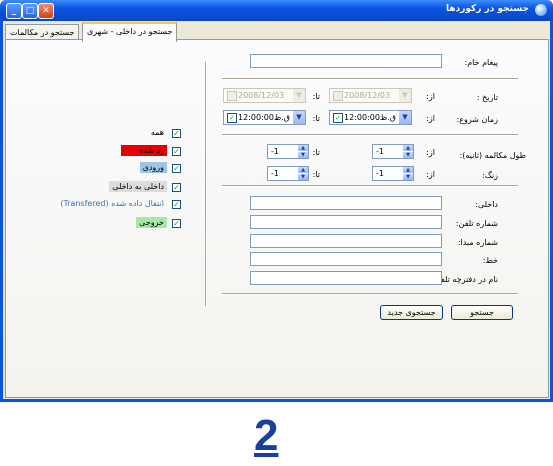 This screenshot has height=466, width=553. I want to click on duration-to-label: تا:, so click(316, 152).